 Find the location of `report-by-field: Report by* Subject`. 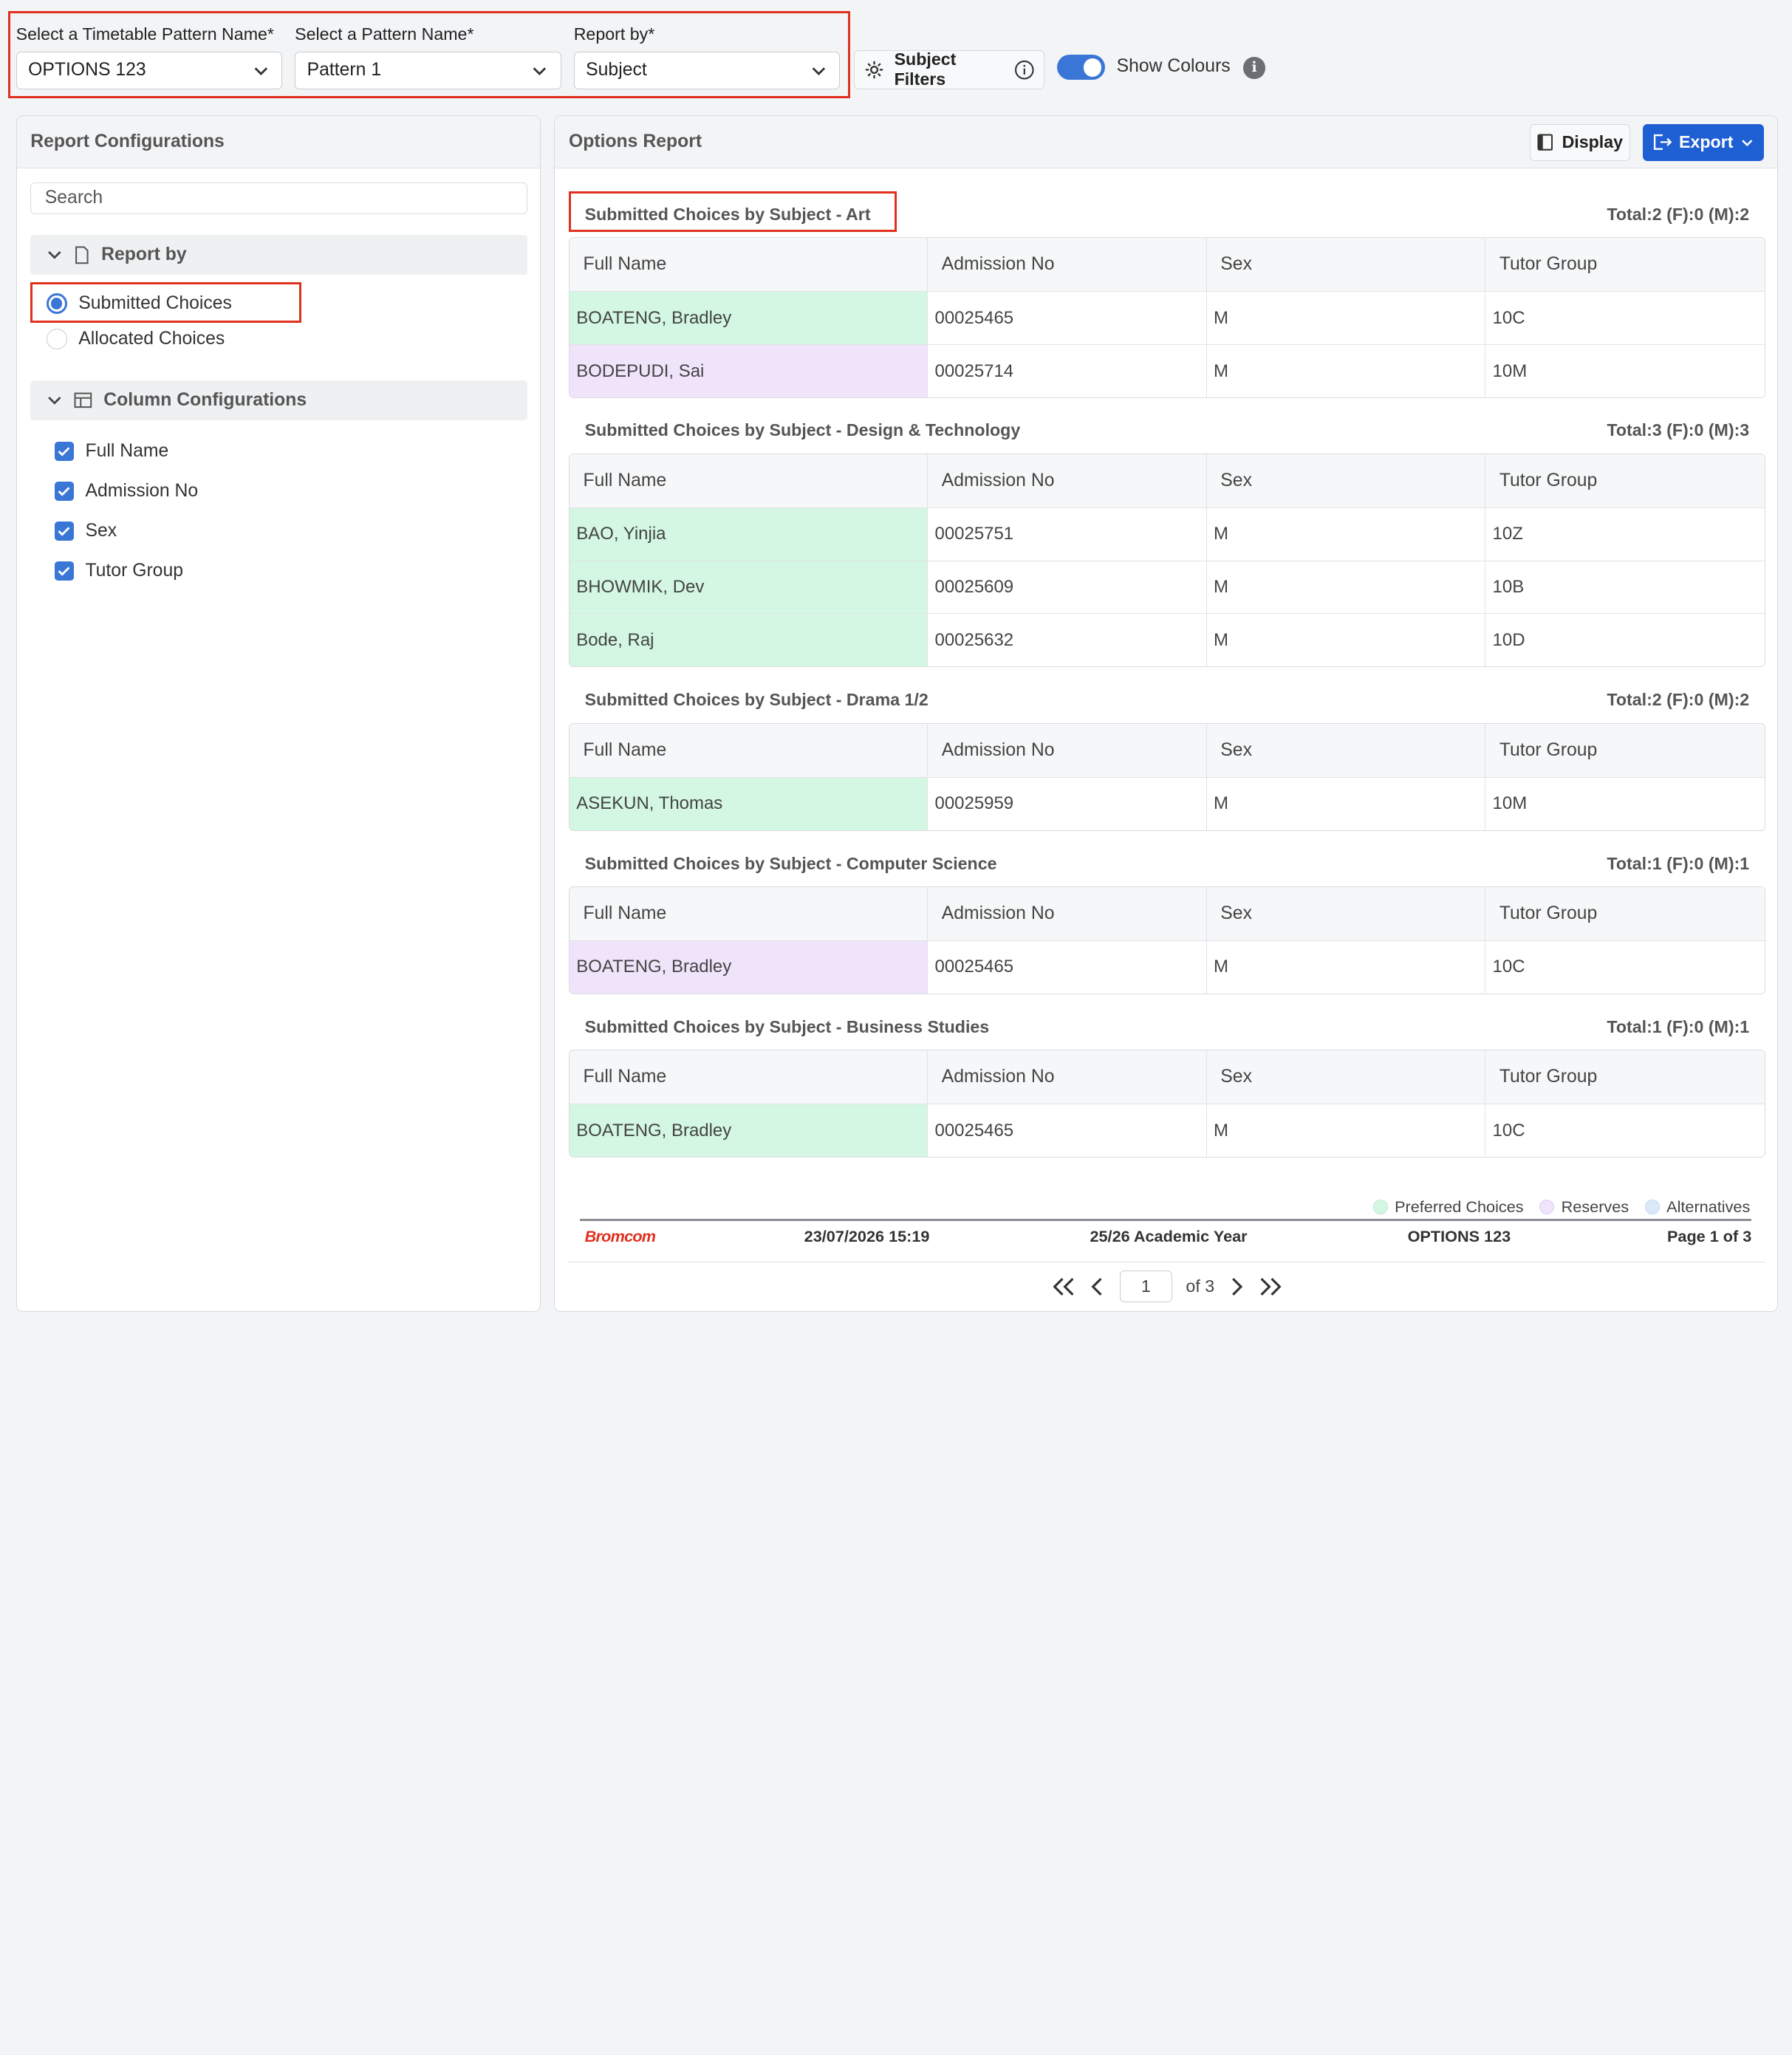

report-by-field: Report by* Subject is located at coordinates (707, 56).